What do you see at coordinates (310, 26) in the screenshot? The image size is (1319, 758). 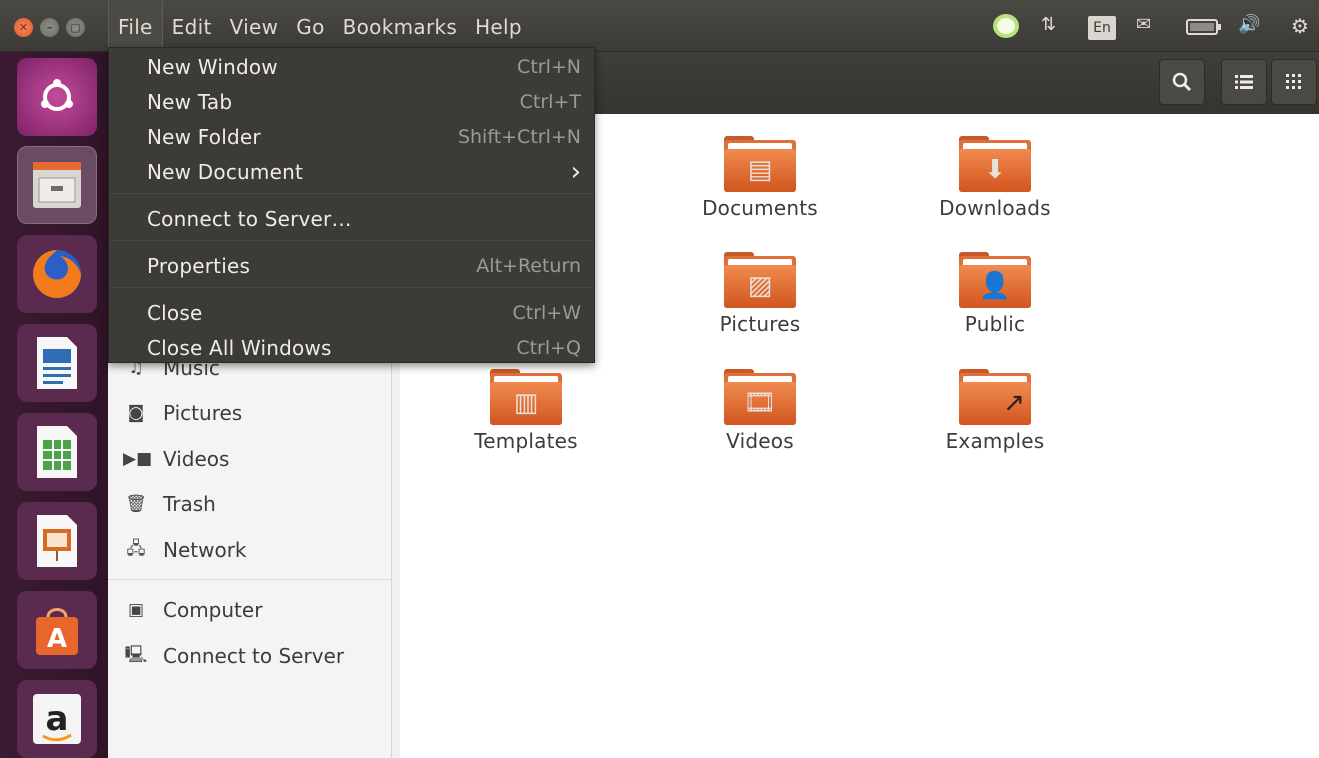 I see `menu-go: Go` at bounding box center [310, 26].